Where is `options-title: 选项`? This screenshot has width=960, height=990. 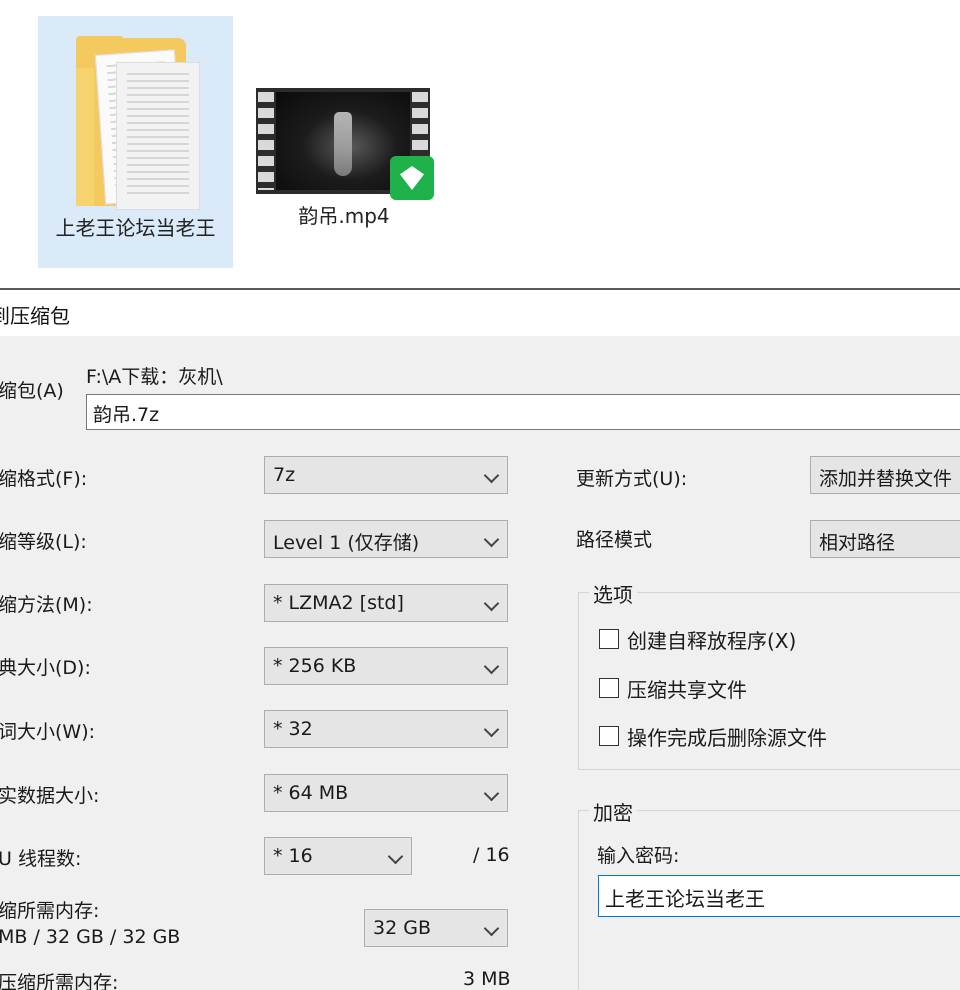
options-title: 选项 is located at coordinates (613, 593).